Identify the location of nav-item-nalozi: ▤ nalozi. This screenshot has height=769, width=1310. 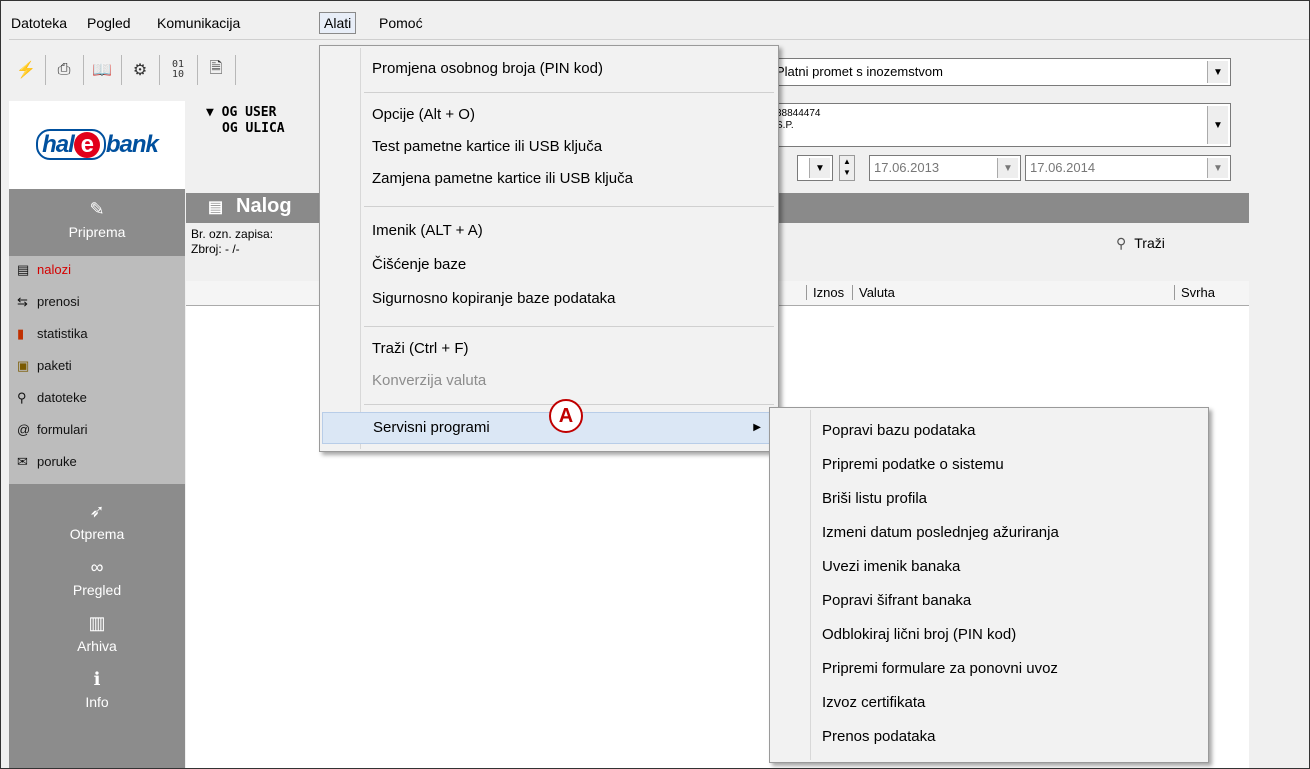
(44, 270).